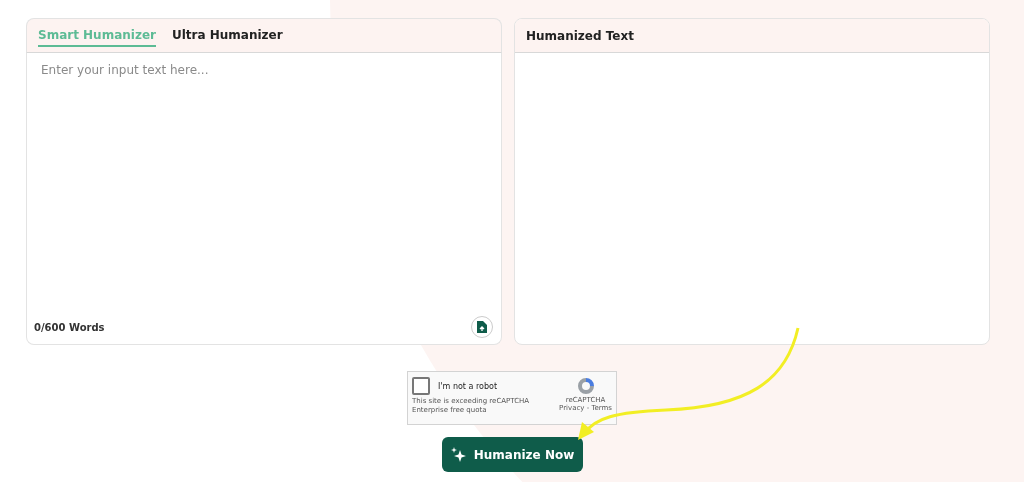 The image size is (1024, 482). I want to click on humanize-button: Humanize Now, so click(512, 454).